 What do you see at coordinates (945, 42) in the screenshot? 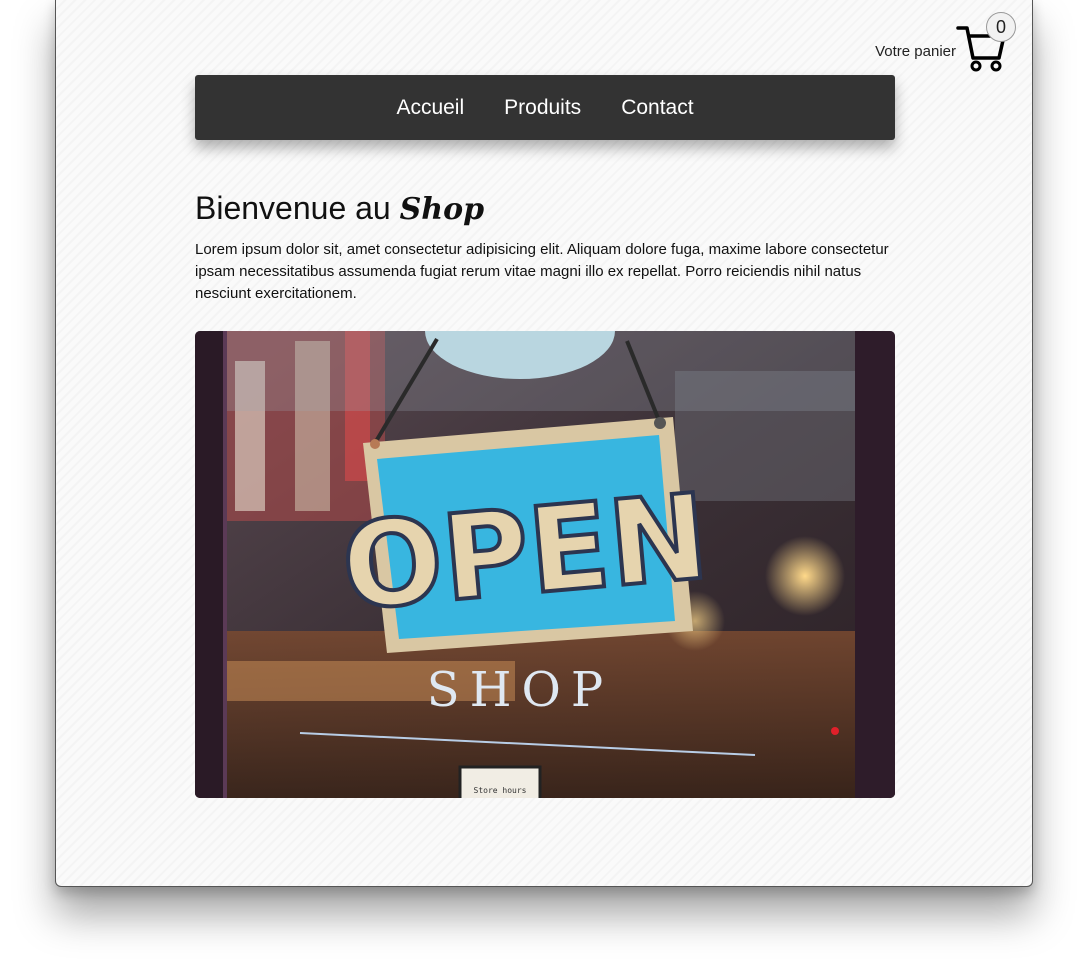
I see `cart-widget: Votre panier 0` at bounding box center [945, 42].